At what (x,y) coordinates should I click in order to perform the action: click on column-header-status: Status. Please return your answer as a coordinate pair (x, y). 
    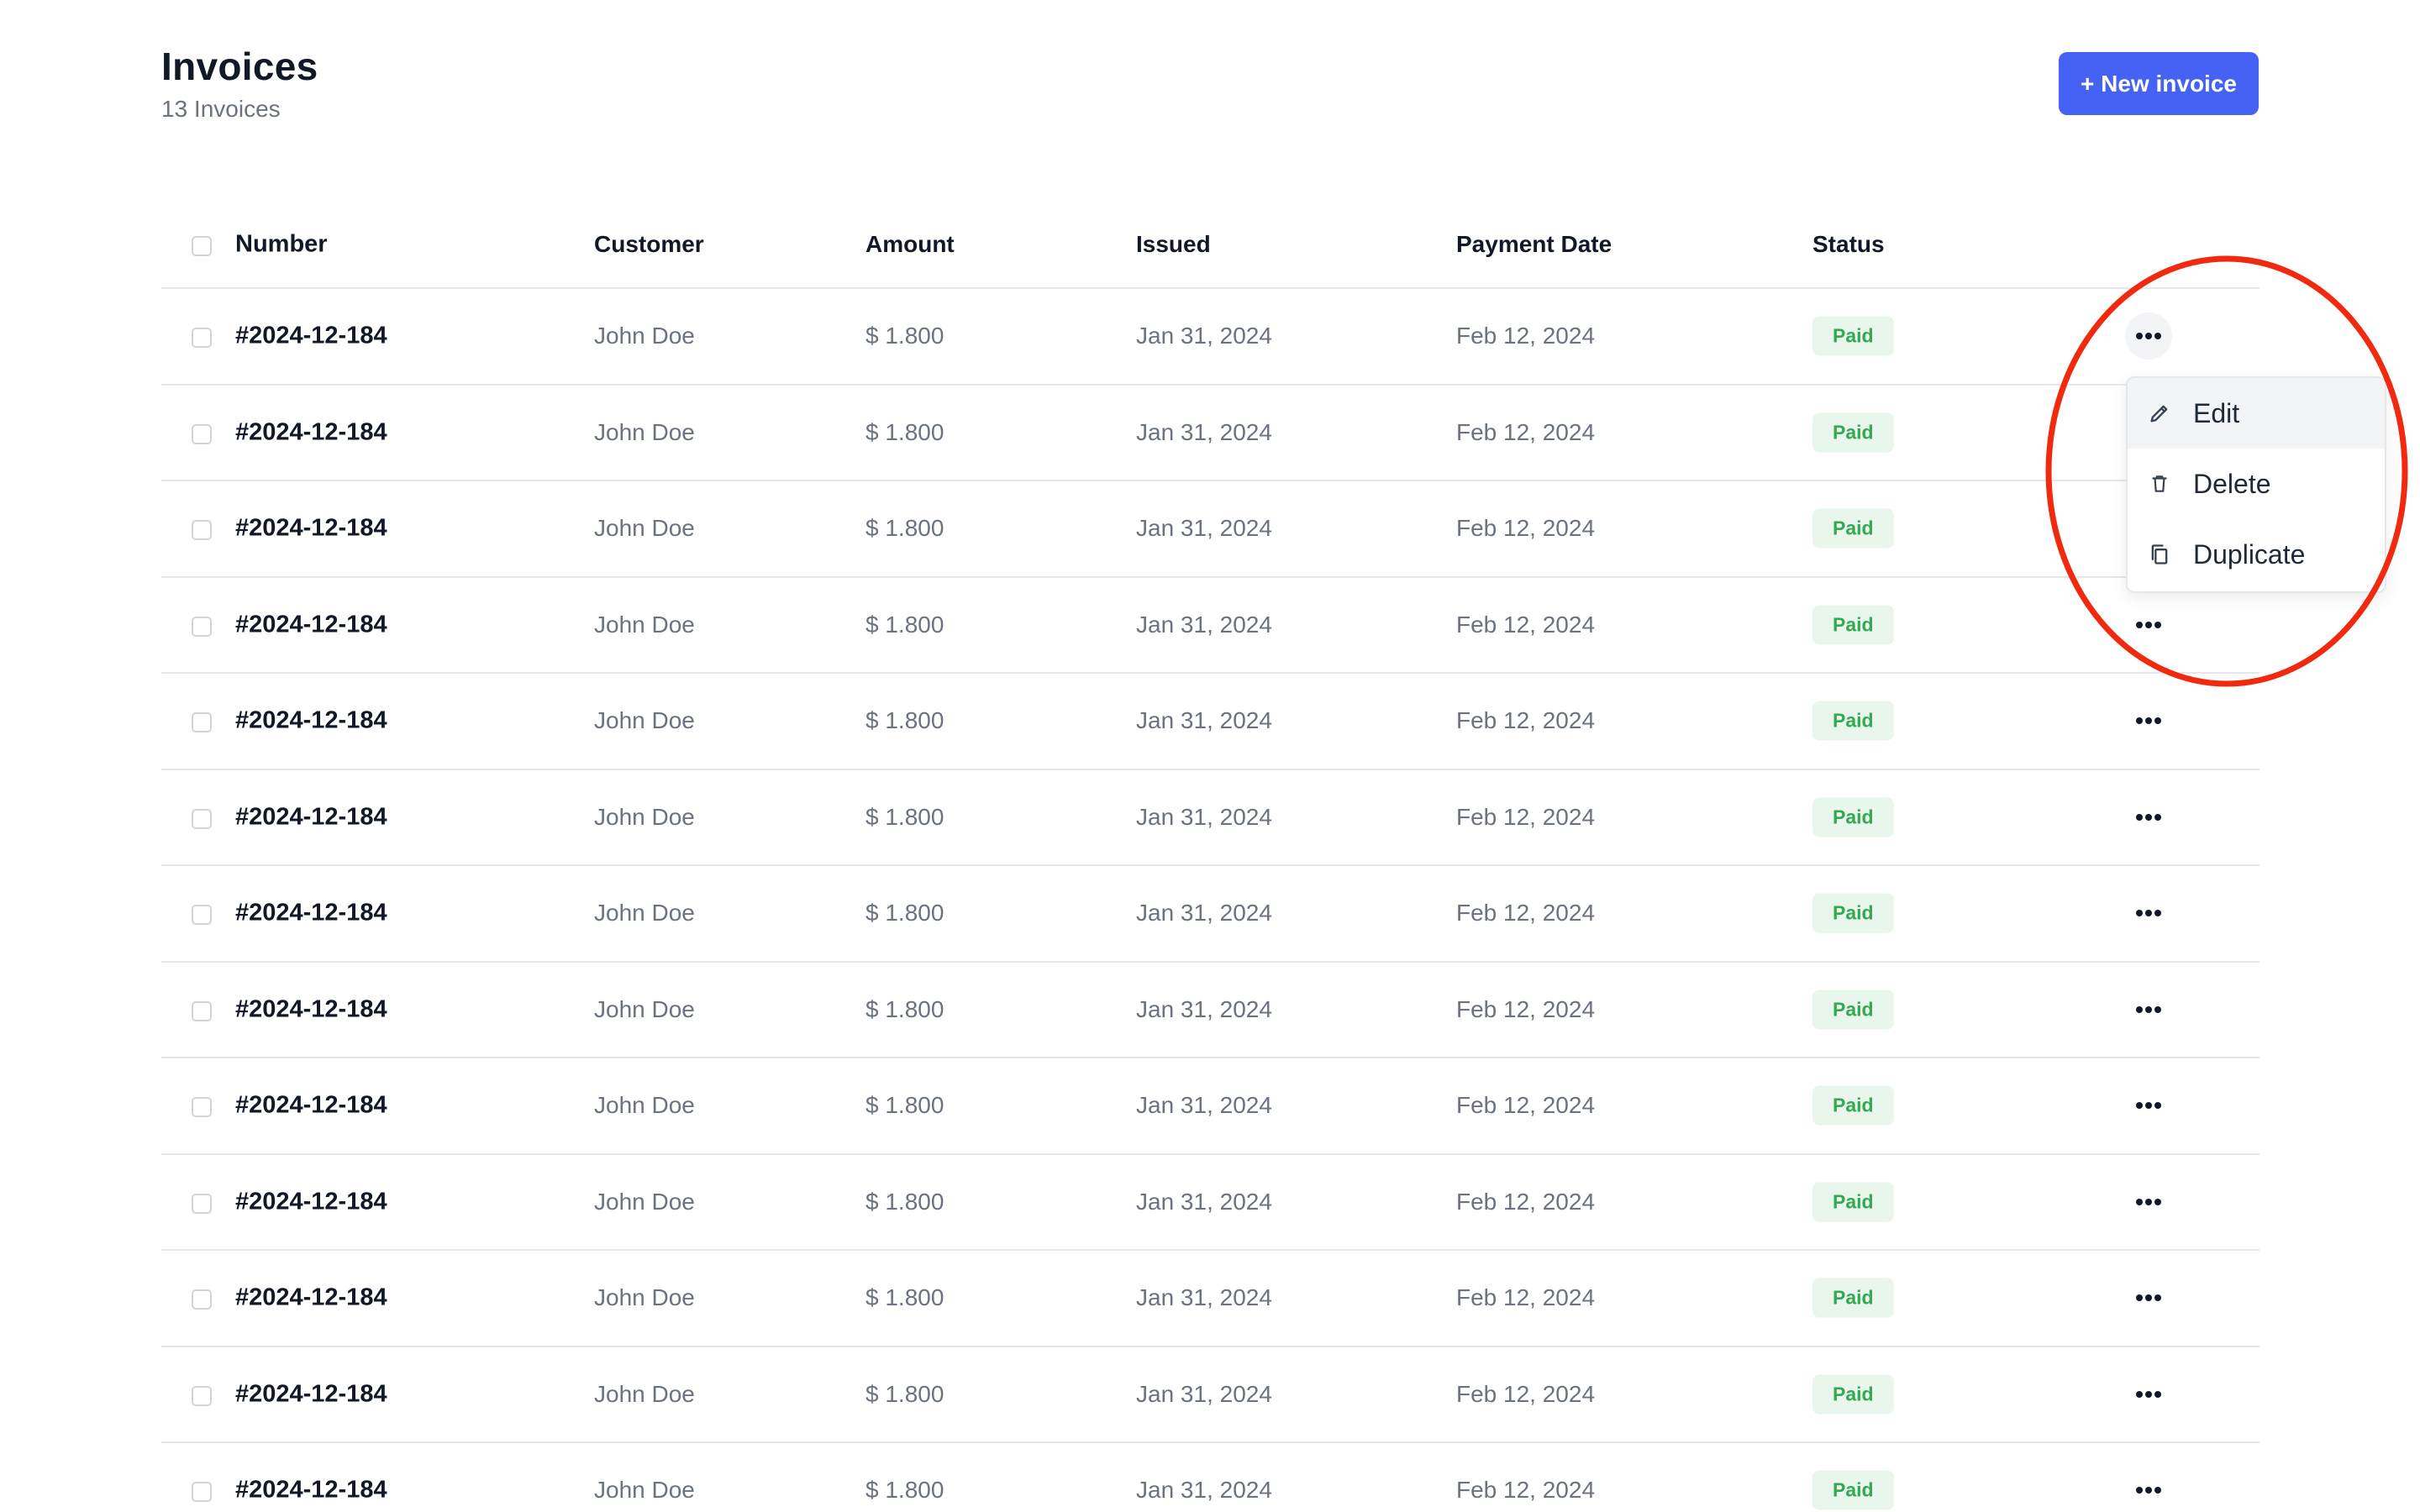
    Looking at the image, I should click on (1849, 244).